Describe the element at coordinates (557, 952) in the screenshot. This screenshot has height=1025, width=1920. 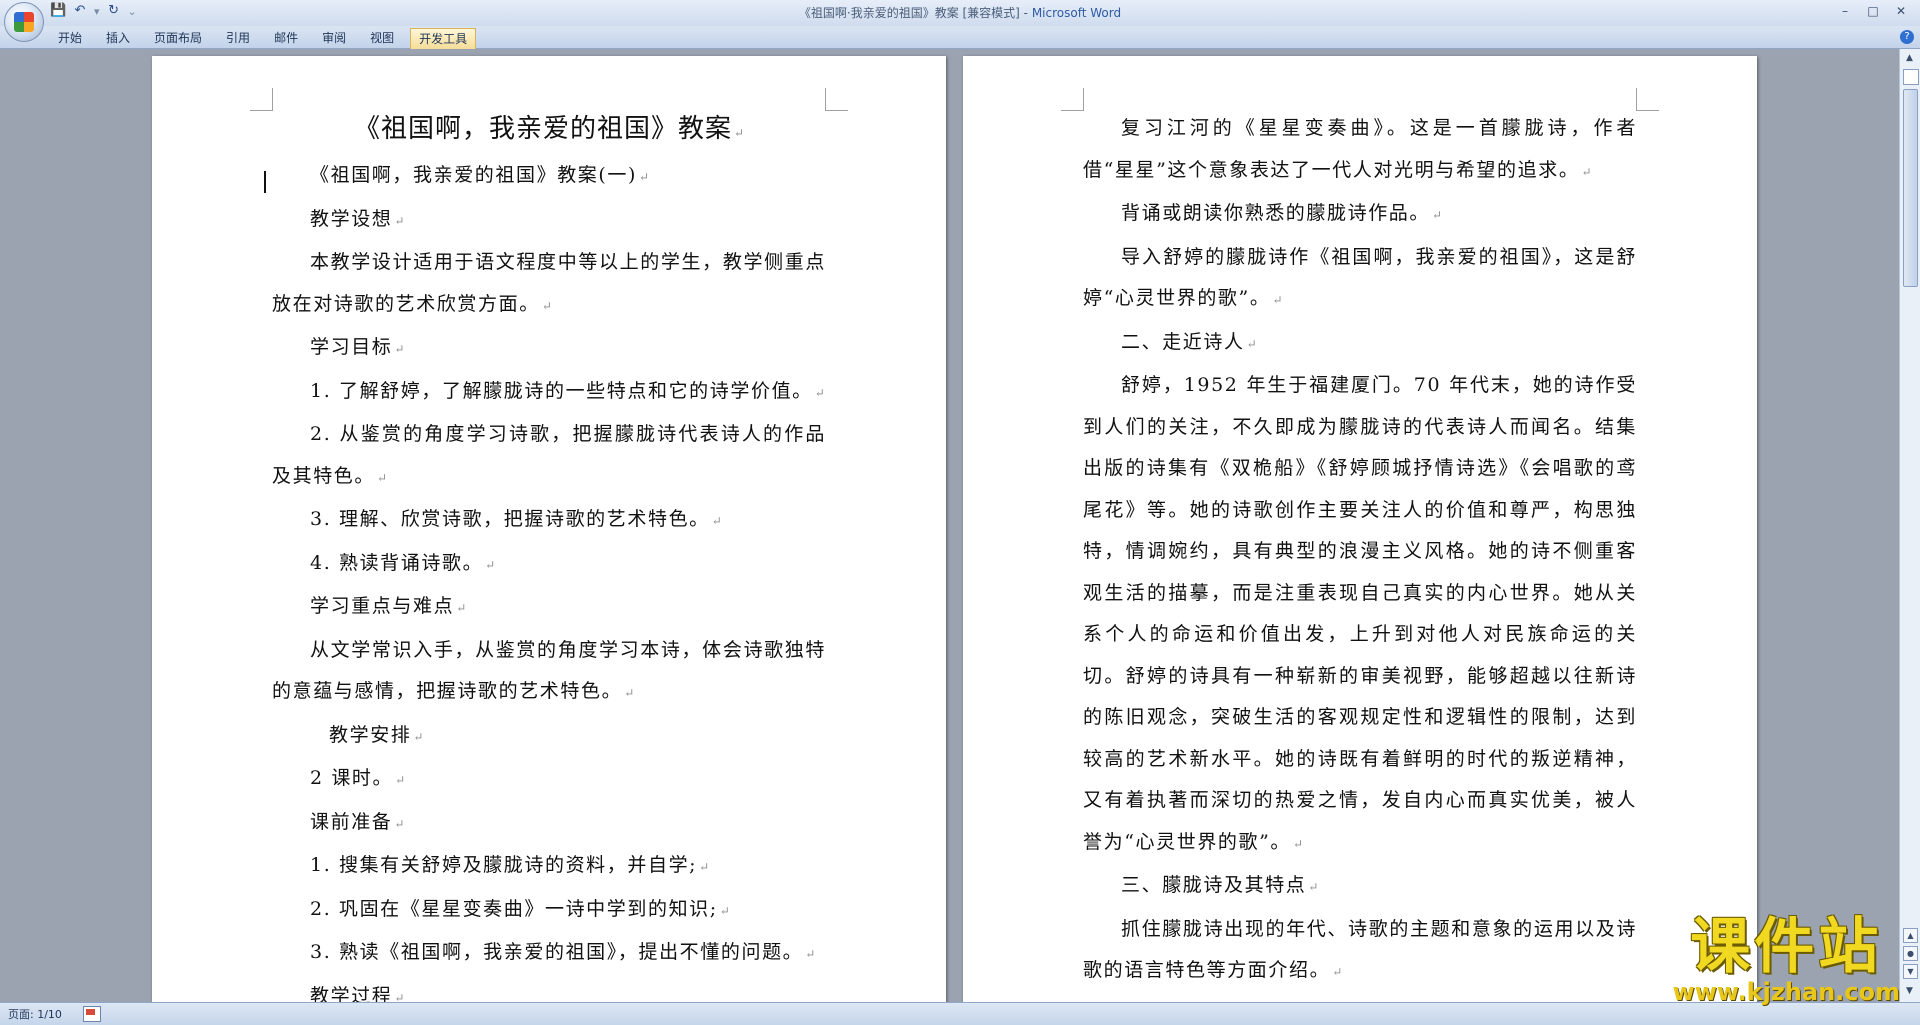
I see `paragraph-text: 3. 熟读《祖国啊，我亲爱的祖国》，提出不懂的问题。` at that location.